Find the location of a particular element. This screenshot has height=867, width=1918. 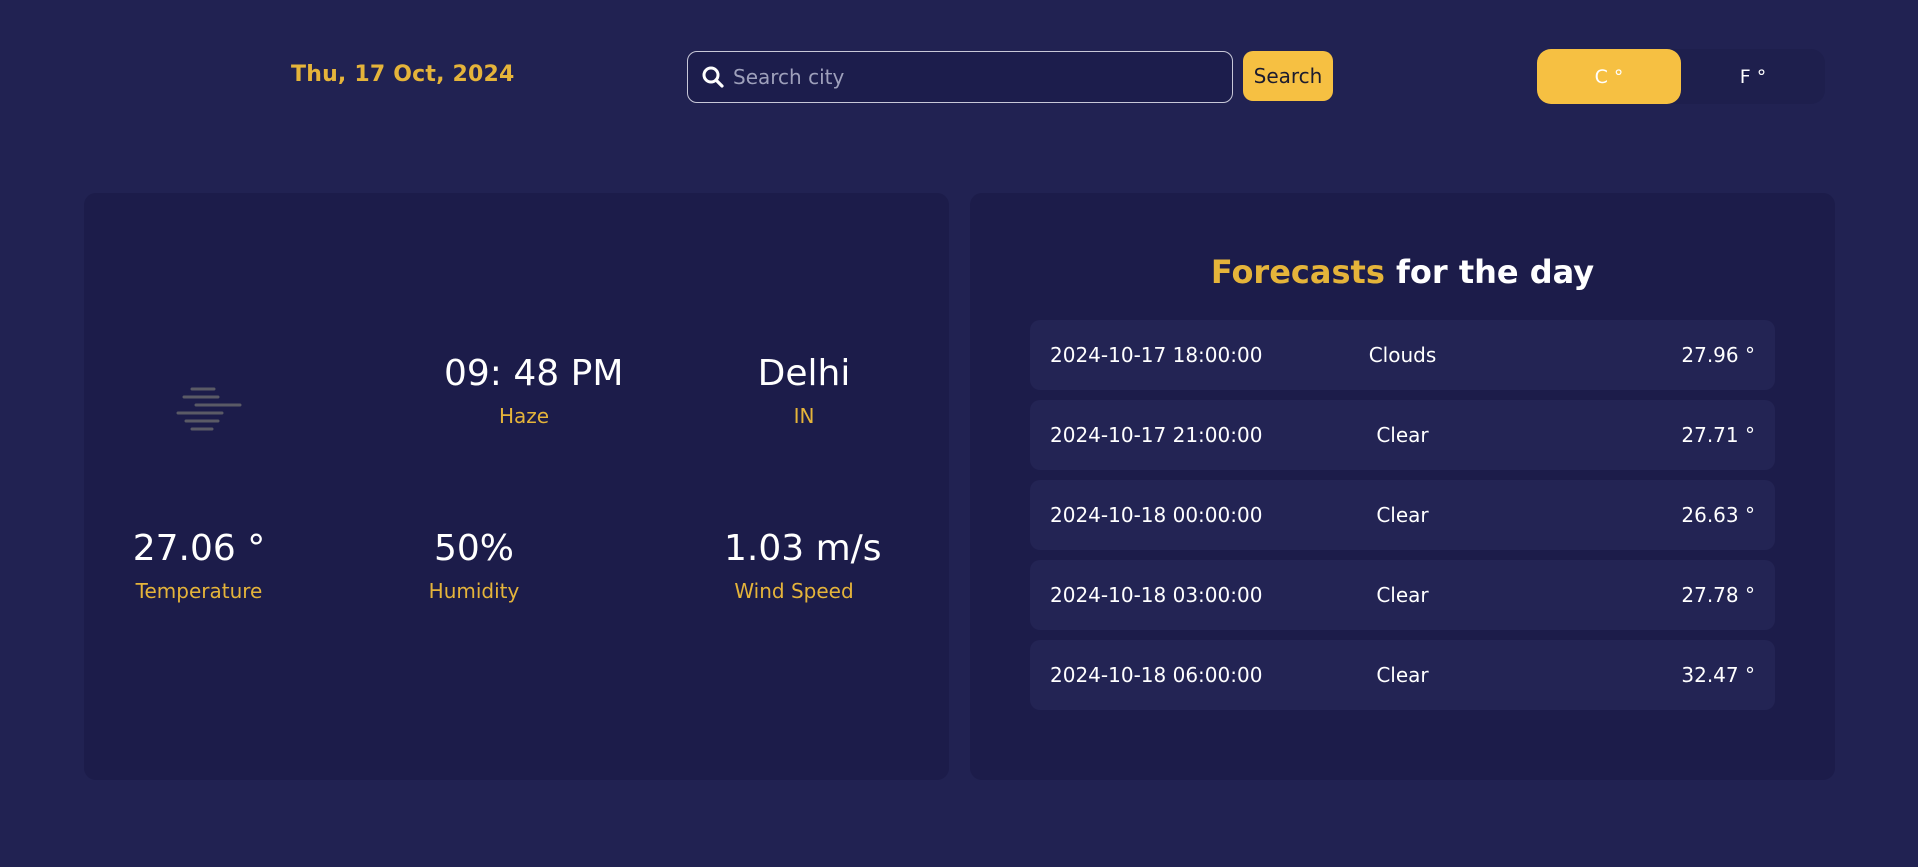

forecast-title: Forecasts for the day is located at coordinates (1402, 272).